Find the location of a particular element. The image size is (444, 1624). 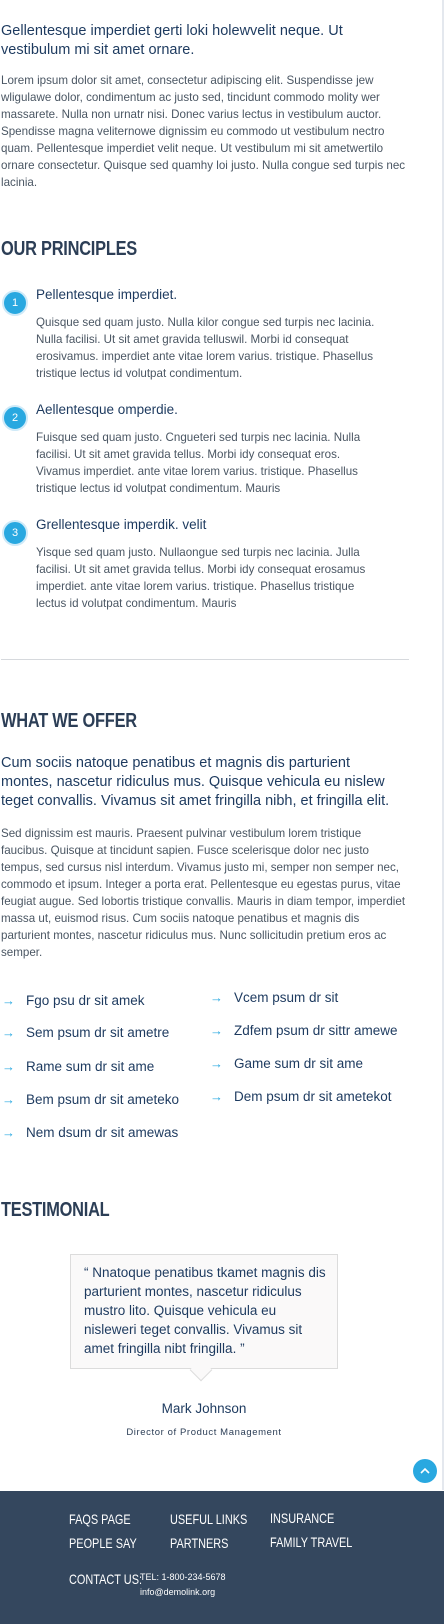

offer-list-label: Sem psum dr sit ametre is located at coordinates (98, 1032).